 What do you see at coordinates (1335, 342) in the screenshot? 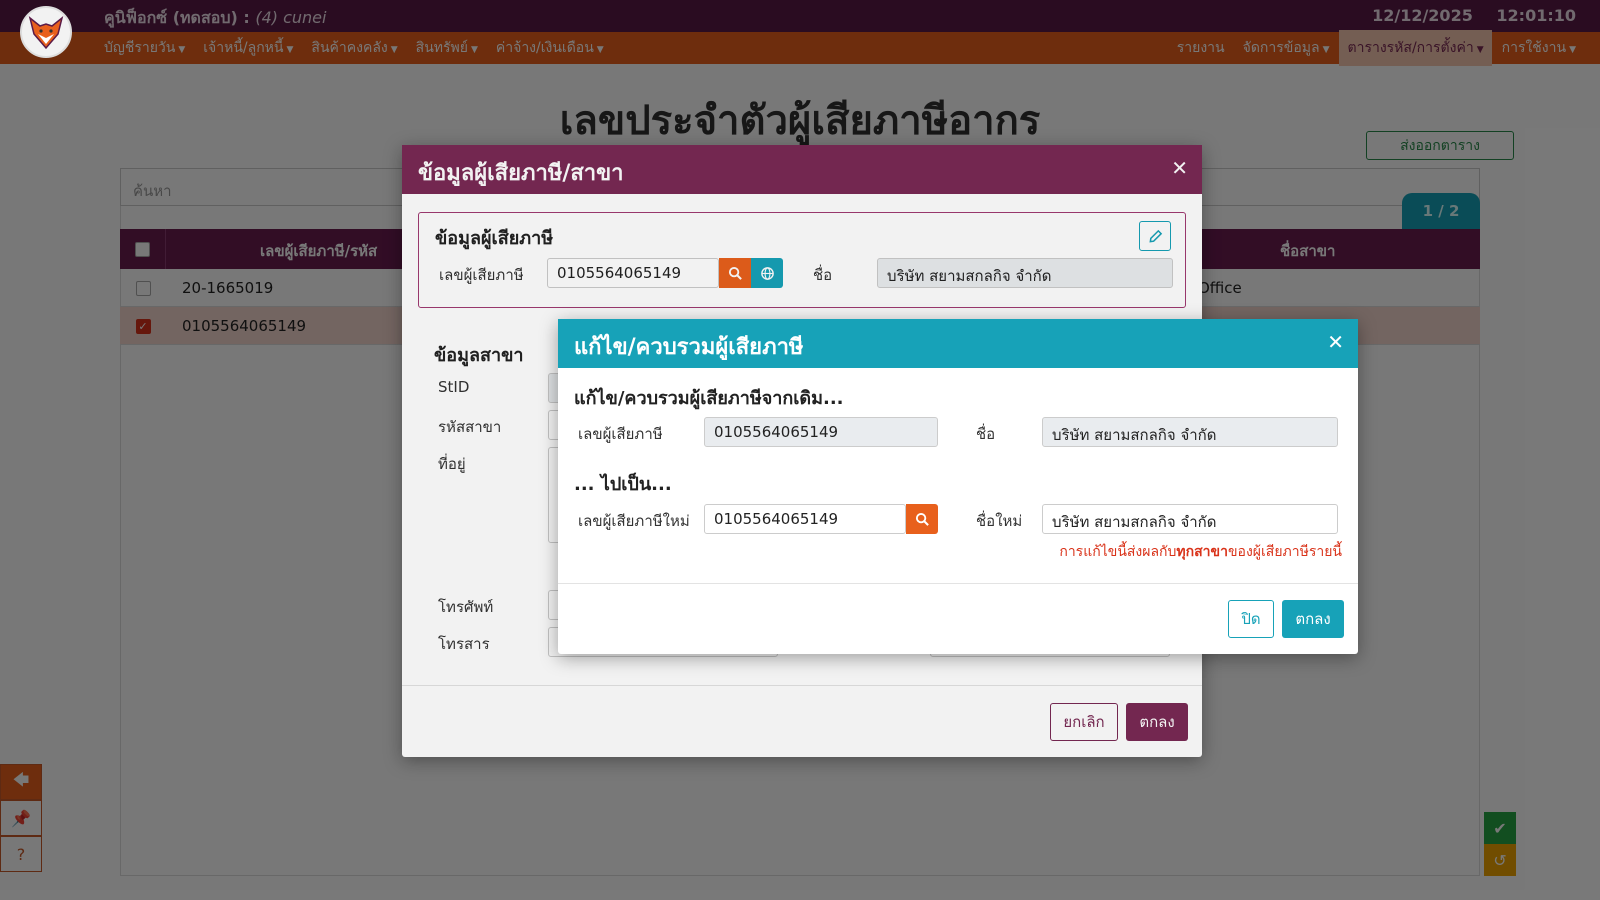
I see `close-icon: ✕` at bounding box center [1335, 342].